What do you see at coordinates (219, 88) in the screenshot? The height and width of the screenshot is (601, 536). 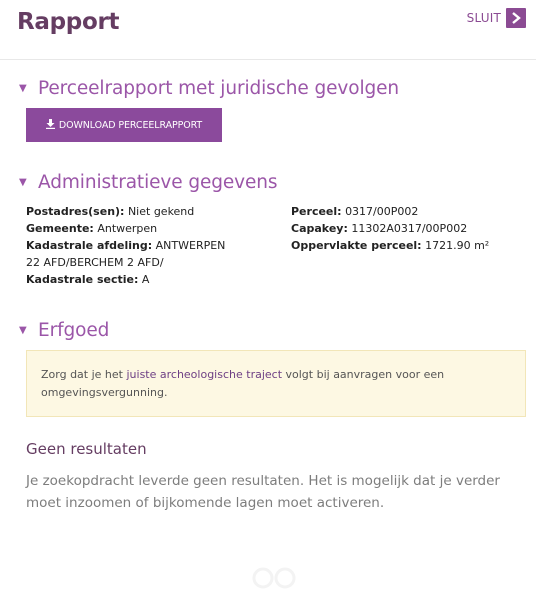 I see `section-perceelrapport-title: Perceelrapport met juridische gevolgen` at bounding box center [219, 88].